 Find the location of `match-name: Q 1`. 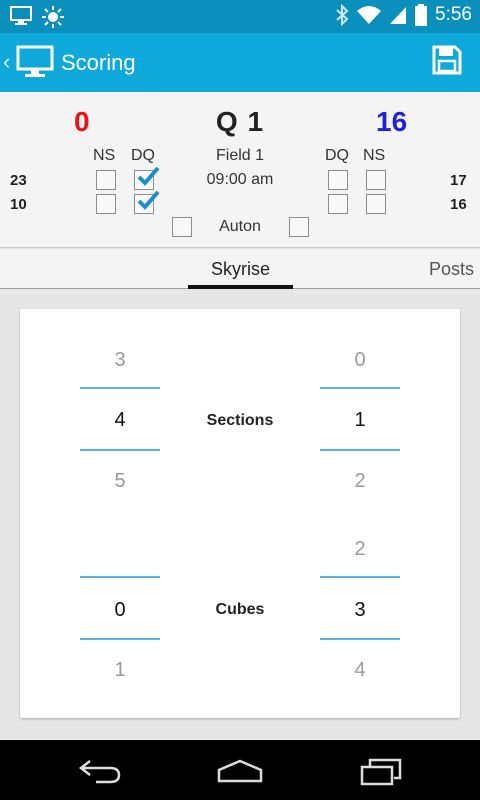

match-name: Q 1 is located at coordinates (240, 121).